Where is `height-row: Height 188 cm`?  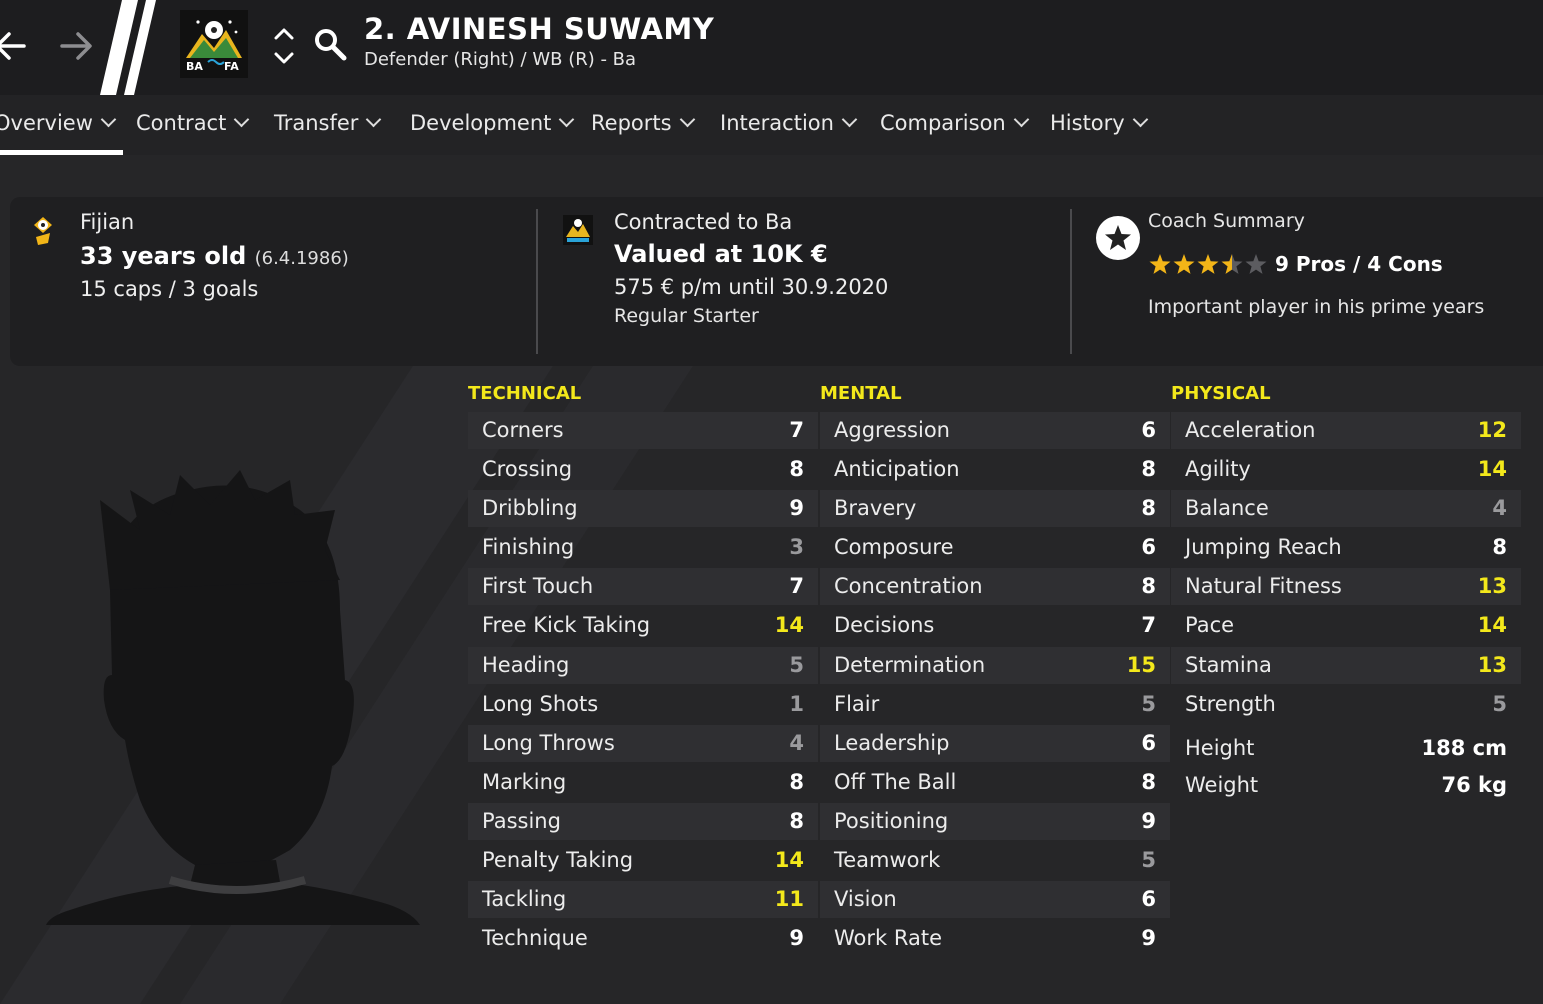
height-row: Height 188 cm is located at coordinates (1346, 748).